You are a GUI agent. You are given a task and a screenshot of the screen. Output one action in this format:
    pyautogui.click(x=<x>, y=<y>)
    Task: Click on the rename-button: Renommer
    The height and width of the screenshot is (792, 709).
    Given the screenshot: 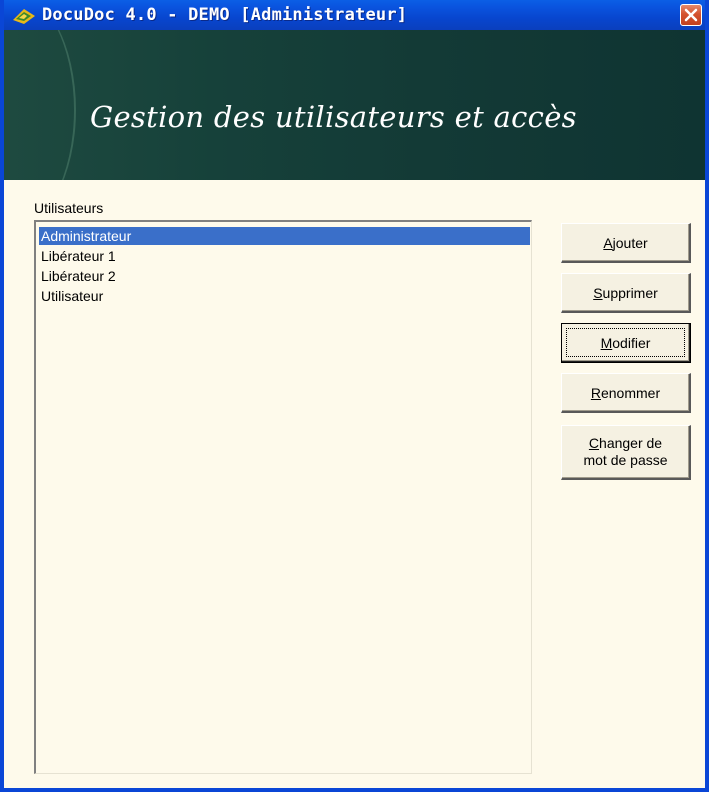 What is the action you would take?
    pyautogui.click(x=626, y=393)
    